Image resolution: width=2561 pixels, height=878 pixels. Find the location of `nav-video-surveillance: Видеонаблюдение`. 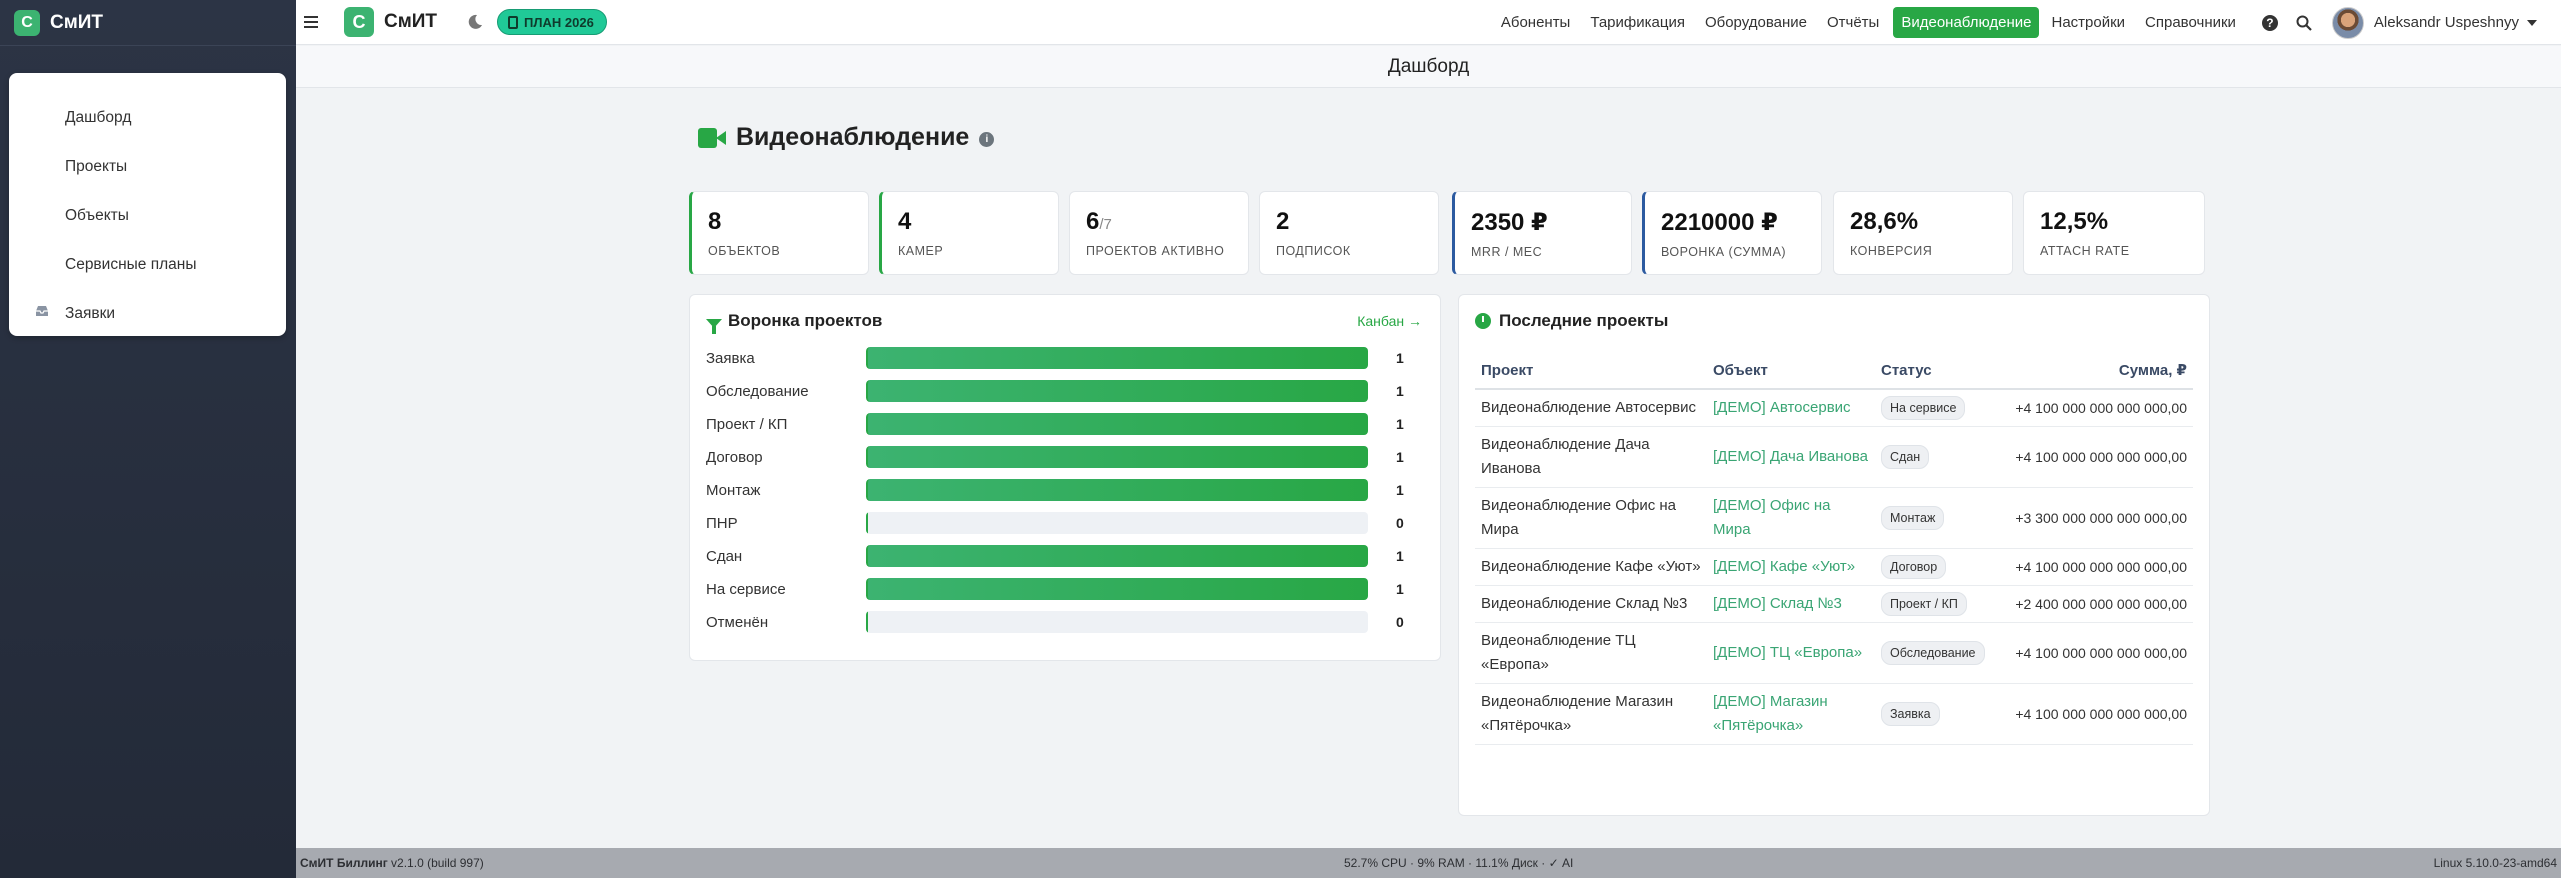

nav-video-surveillance: Видеонаблюдение is located at coordinates (1966, 22).